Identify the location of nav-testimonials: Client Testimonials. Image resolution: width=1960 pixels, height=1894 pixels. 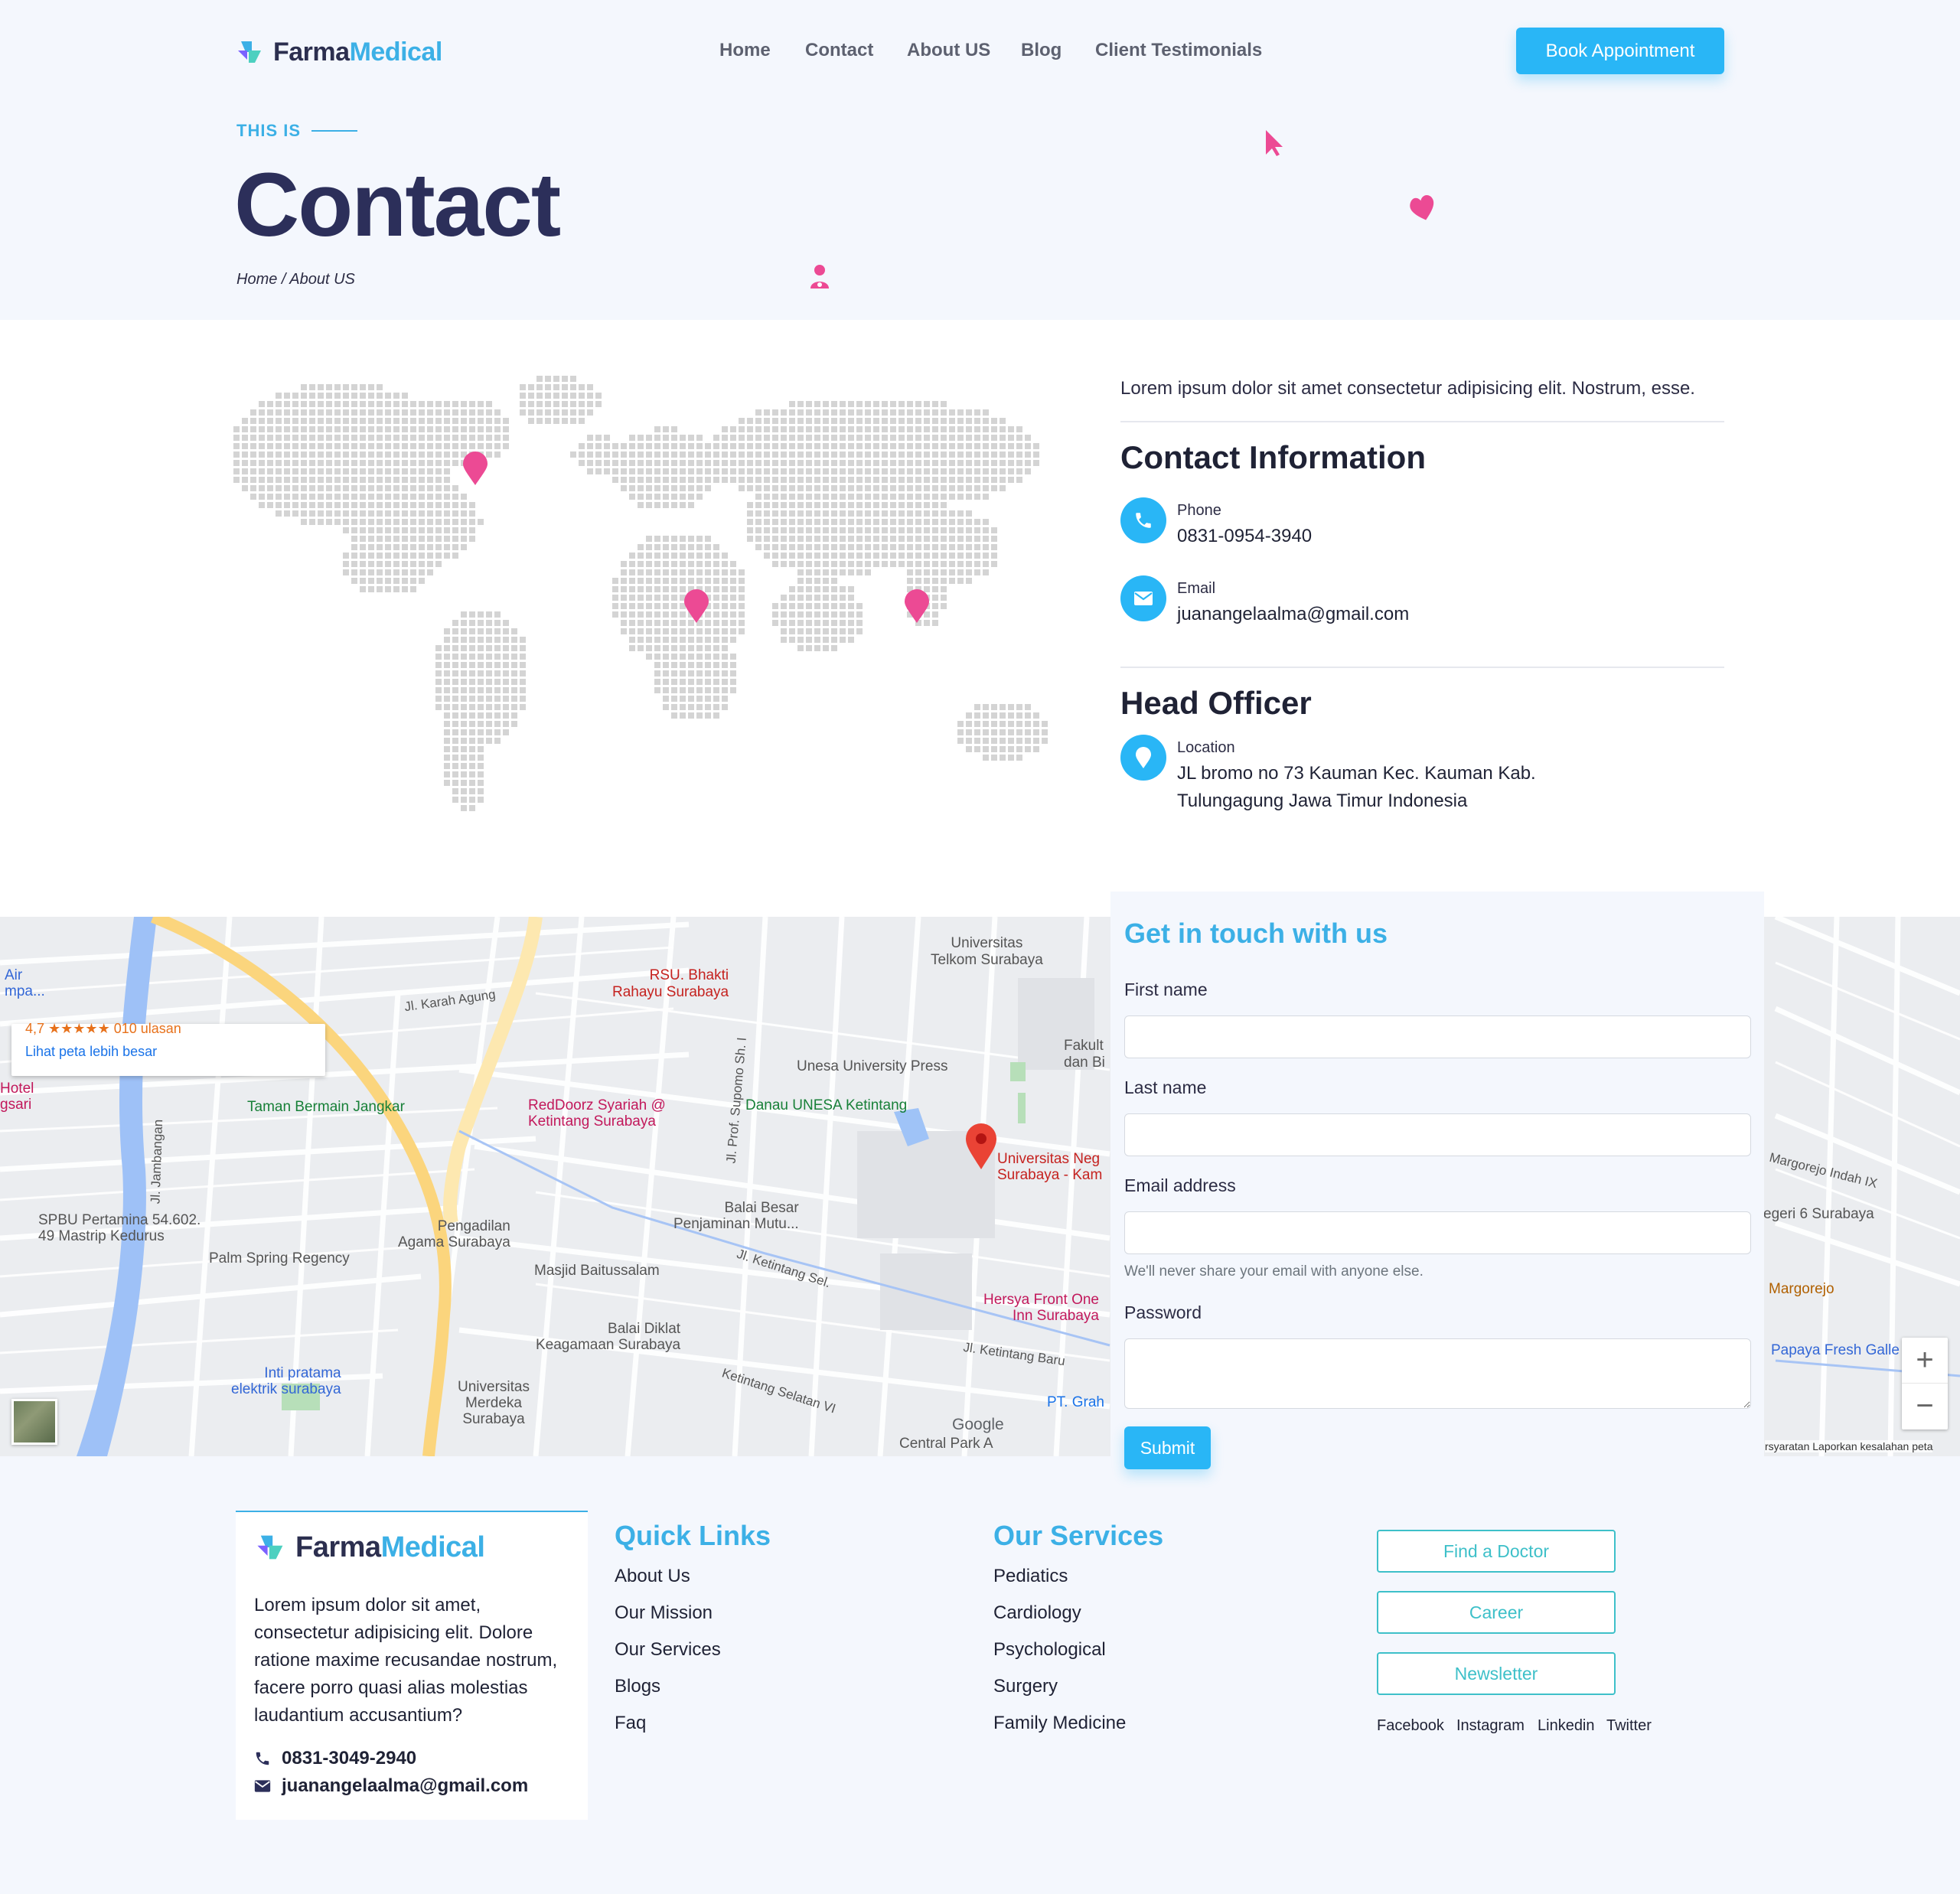
(1178, 50).